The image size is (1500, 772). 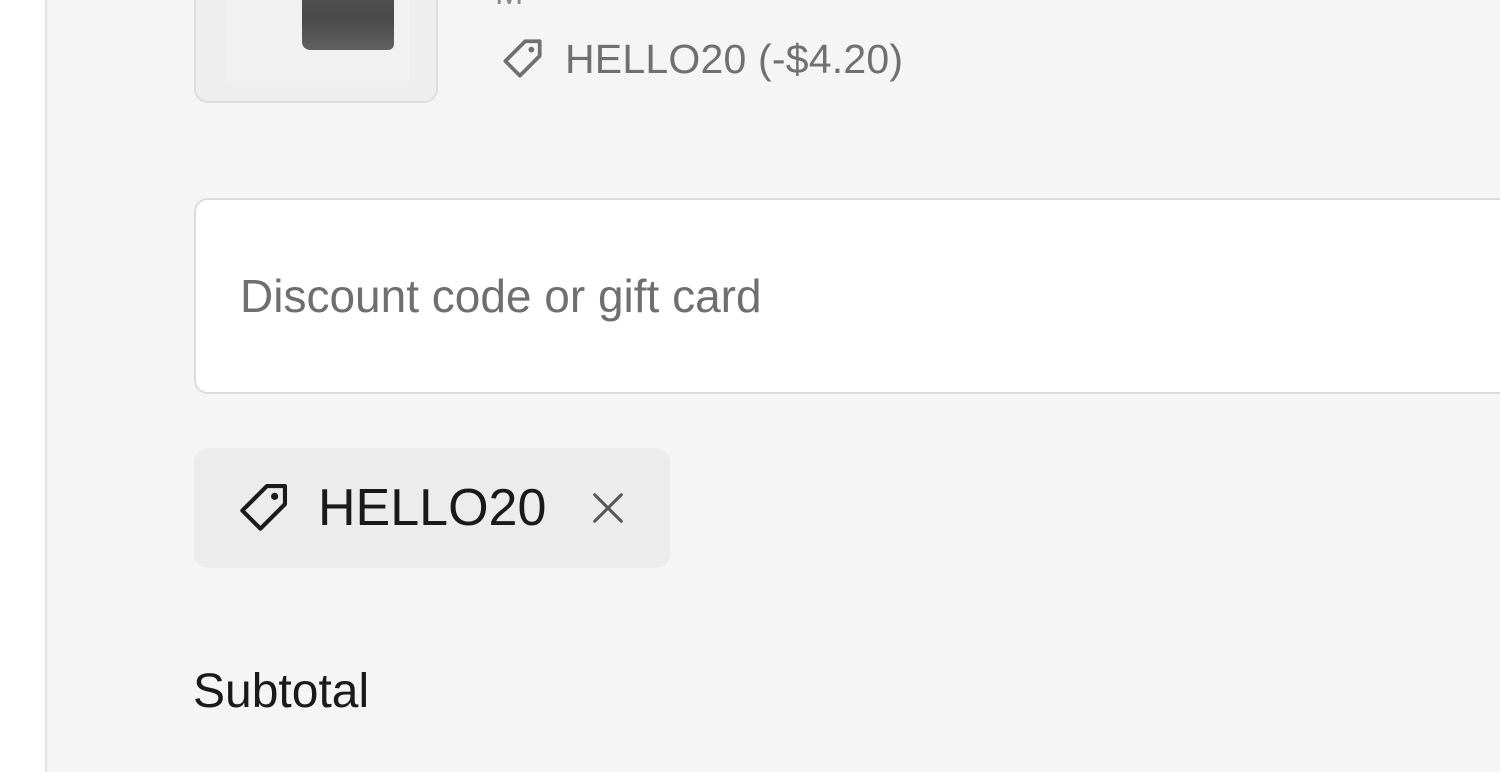 I want to click on product-variant: M, so click(x=509, y=6).